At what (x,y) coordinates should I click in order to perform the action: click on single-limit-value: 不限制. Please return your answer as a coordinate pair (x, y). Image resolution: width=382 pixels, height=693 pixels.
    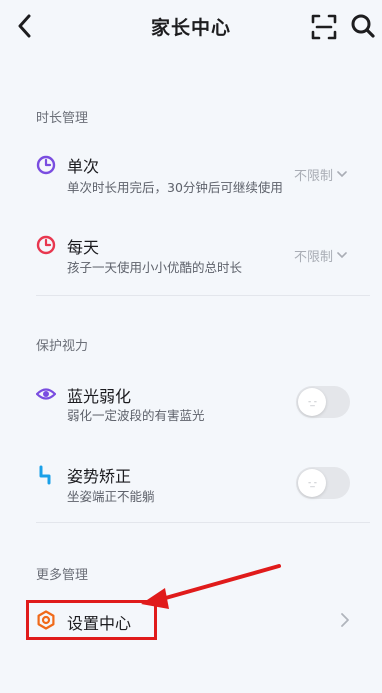
    Looking at the image, I should click on (314, 176).